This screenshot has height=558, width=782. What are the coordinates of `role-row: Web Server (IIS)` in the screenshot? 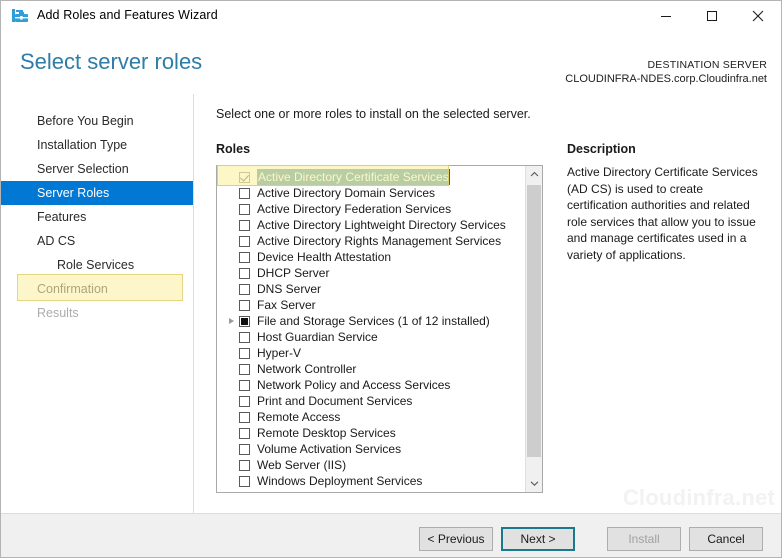 It's located at (371, 465).